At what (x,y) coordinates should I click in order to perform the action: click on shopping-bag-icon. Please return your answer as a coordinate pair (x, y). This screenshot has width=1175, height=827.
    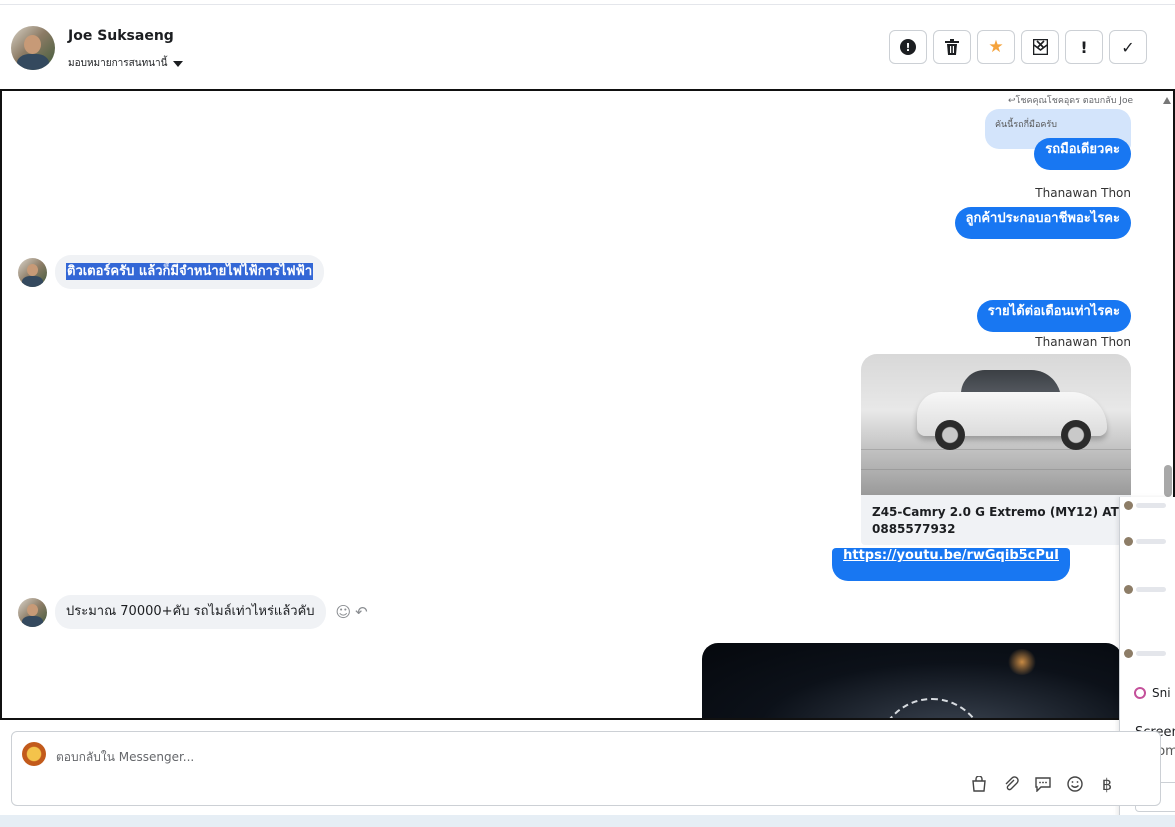
    Looking at the image, I should click on (979, 784).